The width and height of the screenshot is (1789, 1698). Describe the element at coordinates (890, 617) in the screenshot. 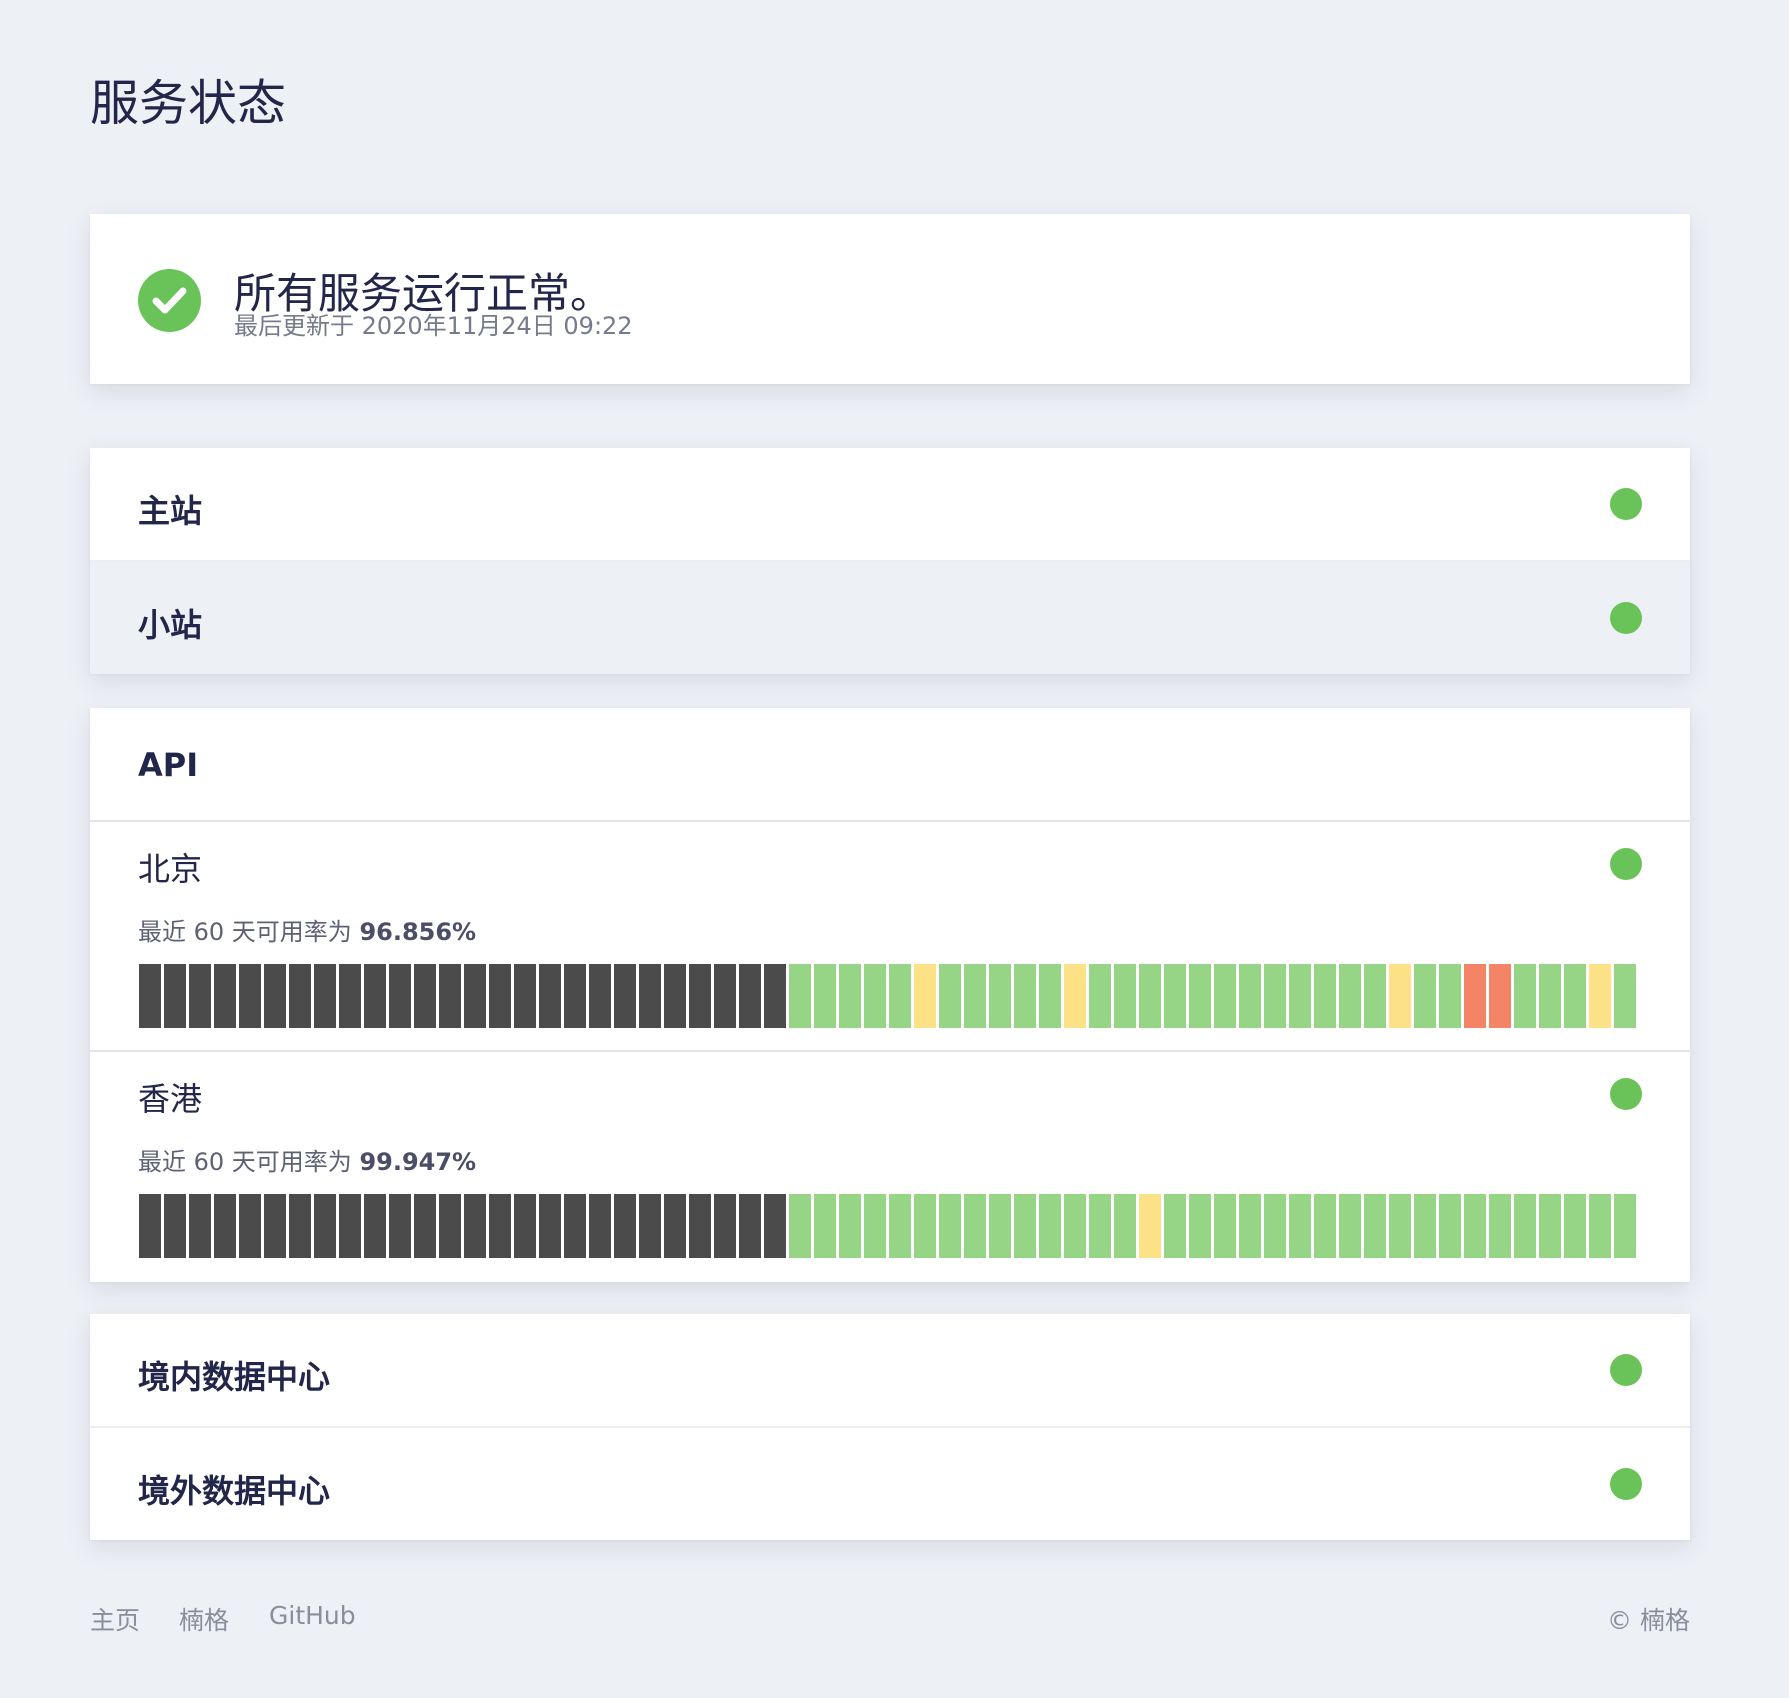

I see `component-row: 小站` at that location.